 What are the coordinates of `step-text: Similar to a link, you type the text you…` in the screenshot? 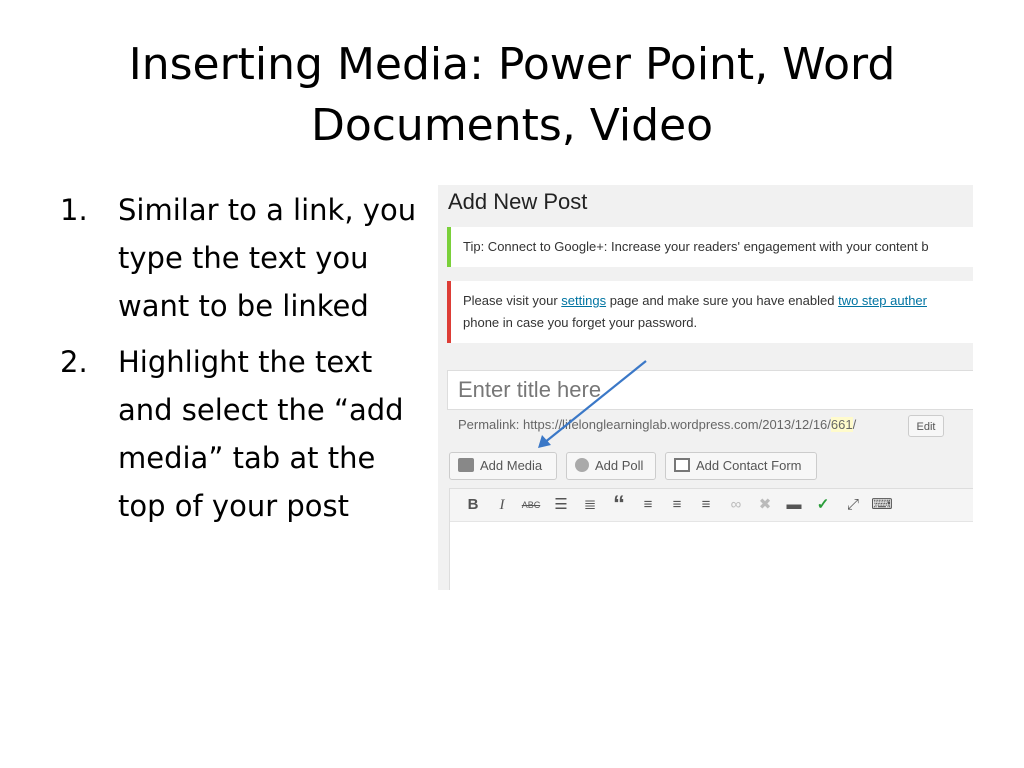 It's located at (267, 258).